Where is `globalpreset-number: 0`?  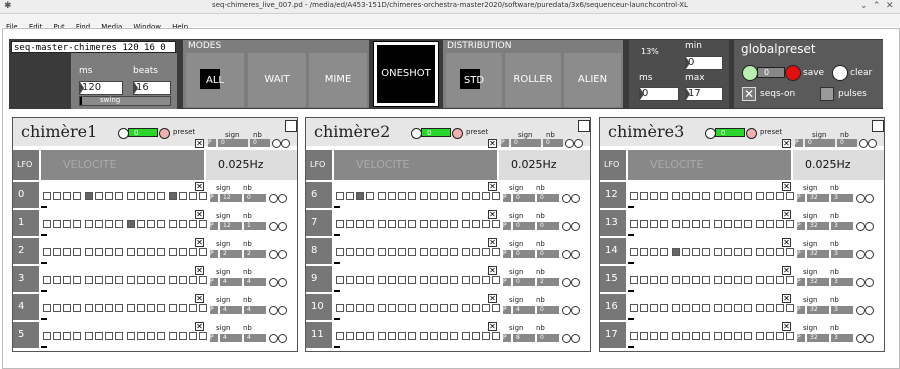
globalpreset-number: 0 is located at coordinates (771, 72).